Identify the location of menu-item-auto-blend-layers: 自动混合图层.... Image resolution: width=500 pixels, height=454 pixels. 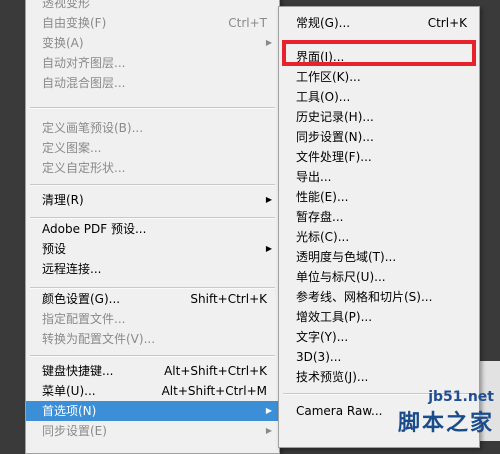
(152, 83).